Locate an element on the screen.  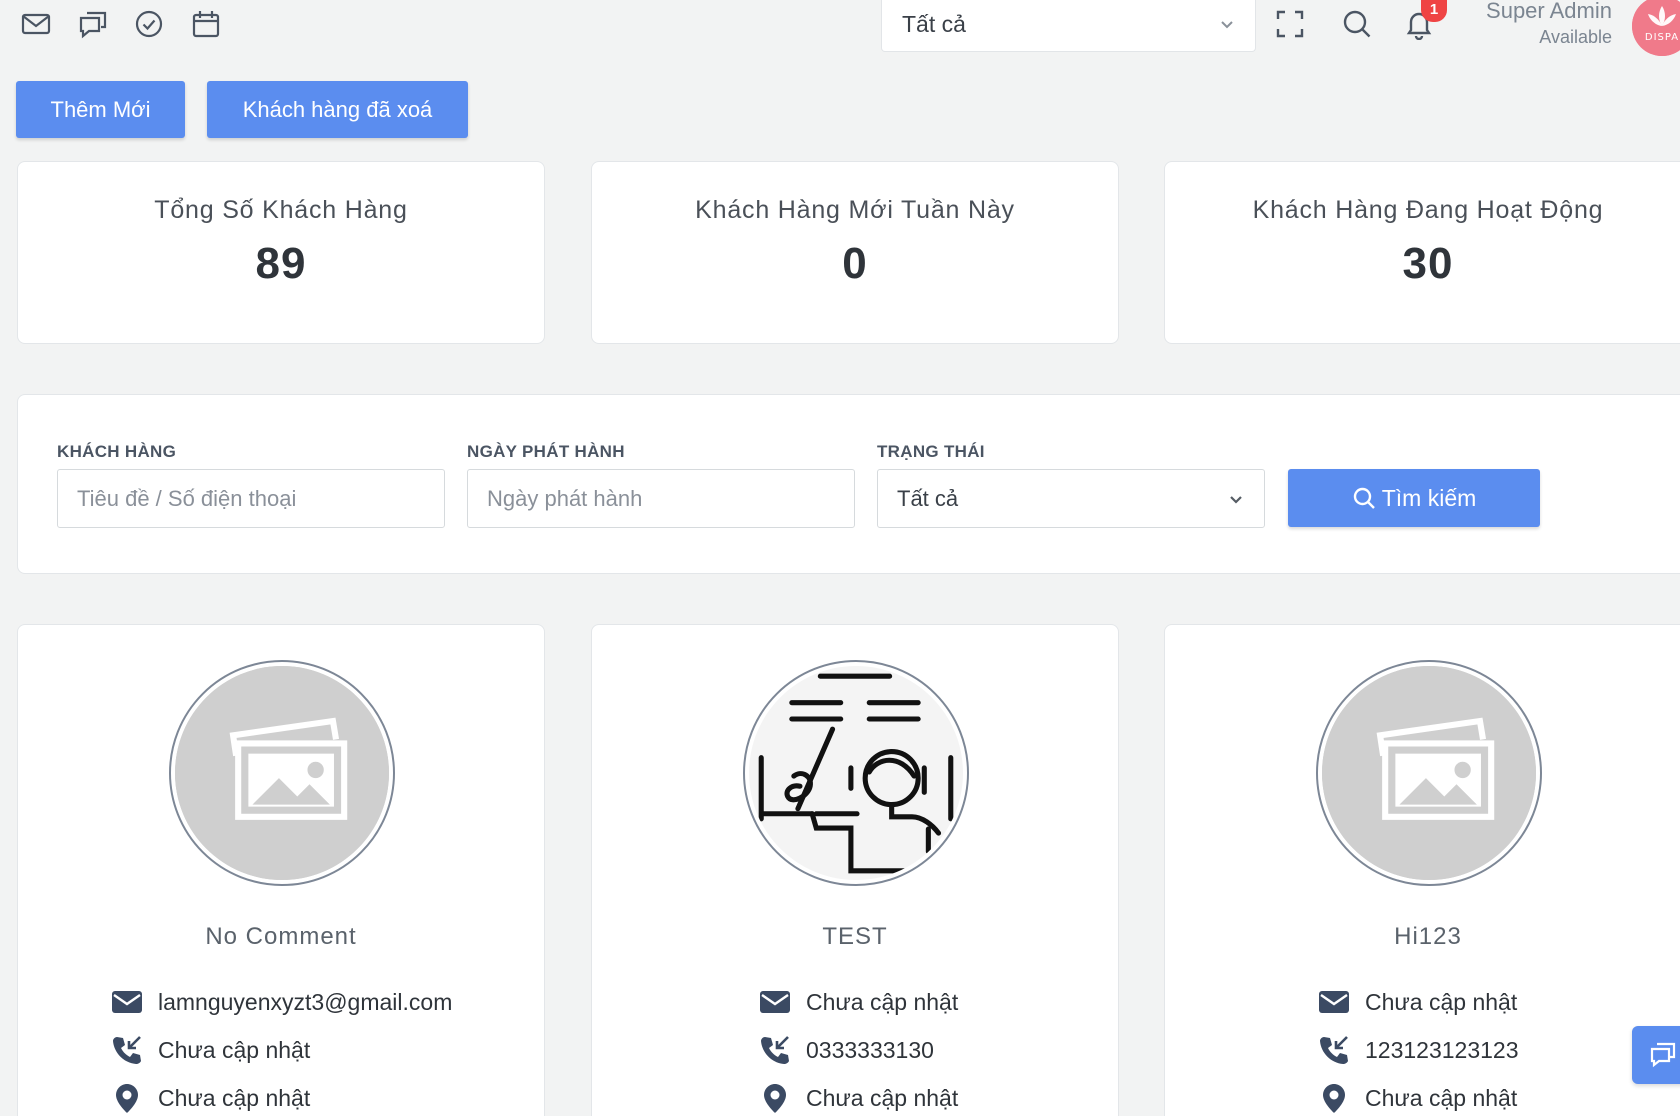
notification-badge: 1 is located at coordinates (1434, 11).